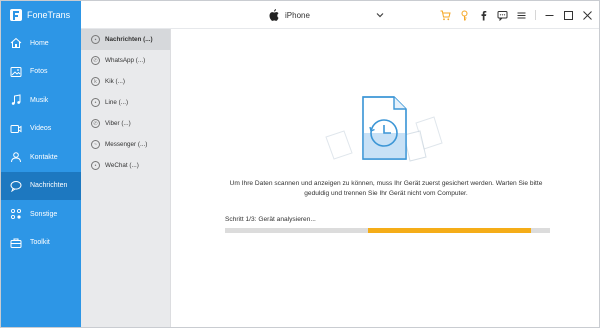 Image resolution: width=600 pixels, height=328 pixels. What do you see at coordinates (122, 165) in the screenshot?
I see `list-item-label: WeChat (...)` at bounding box center [122, 165].